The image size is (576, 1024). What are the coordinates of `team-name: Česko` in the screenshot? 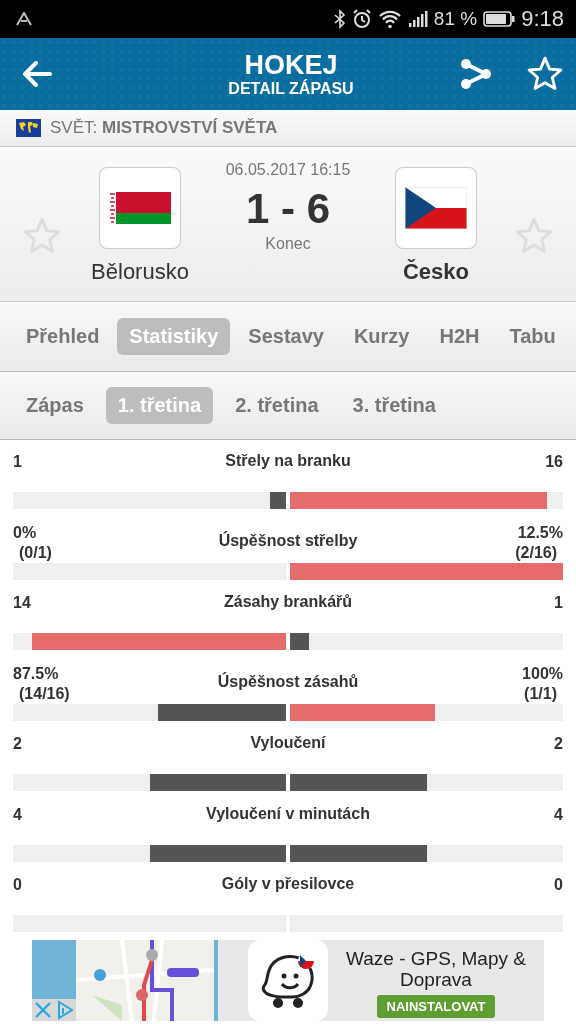 It's located at (435, 272).